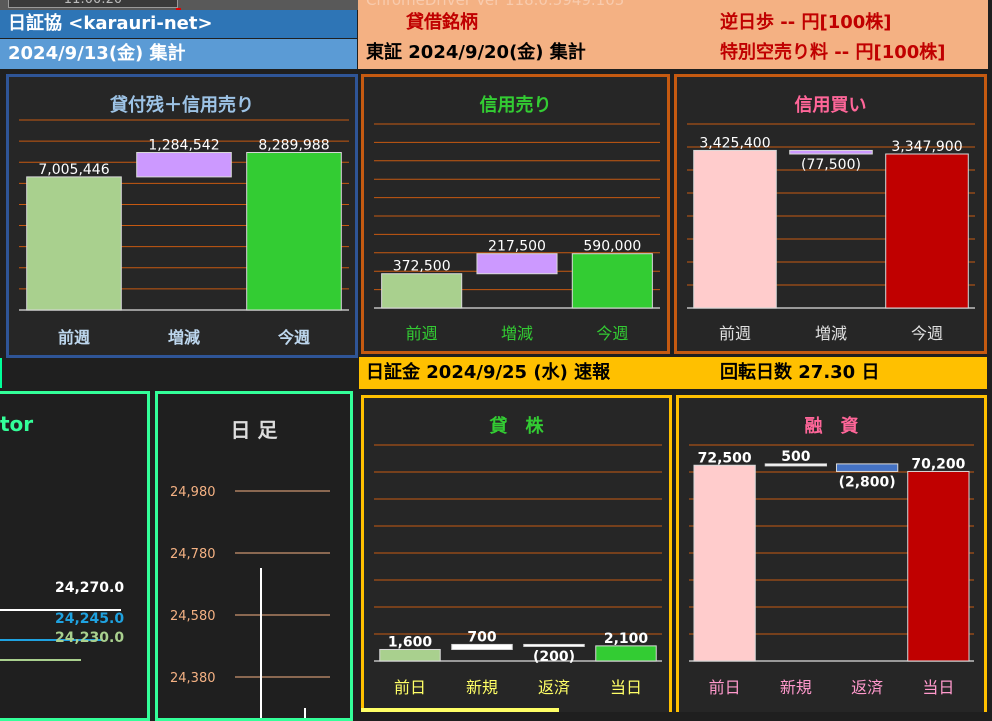  I want to click on clock-tab: 11:00:20, so click(93, 4).